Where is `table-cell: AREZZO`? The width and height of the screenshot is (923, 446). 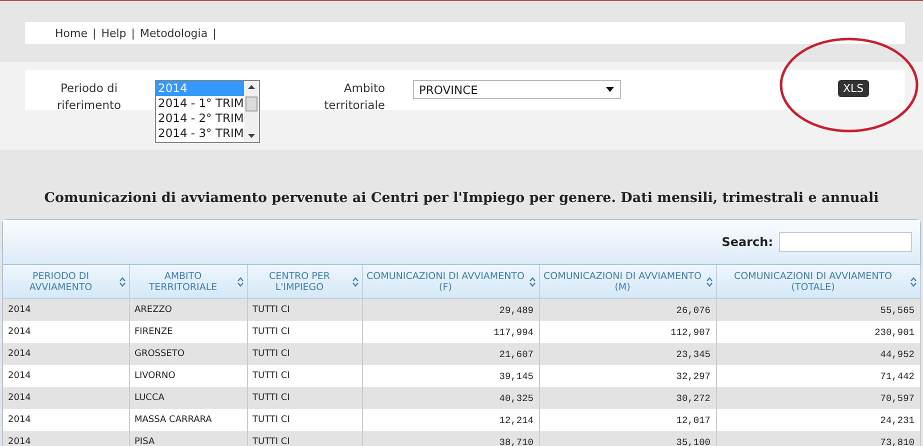 table-cell: AREZZO is located at coordinates (188, 309).